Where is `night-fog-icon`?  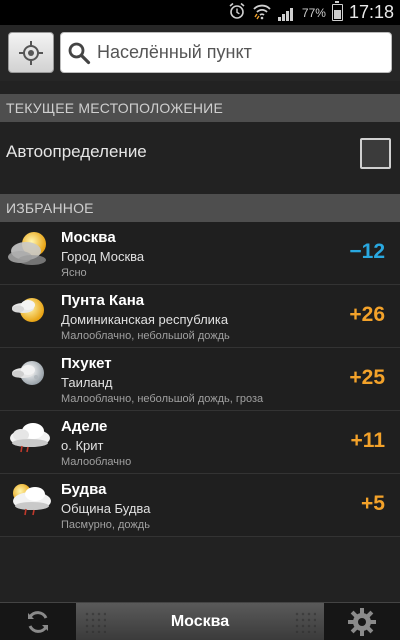 night-fog-icon is located at coordinates (27, 248).